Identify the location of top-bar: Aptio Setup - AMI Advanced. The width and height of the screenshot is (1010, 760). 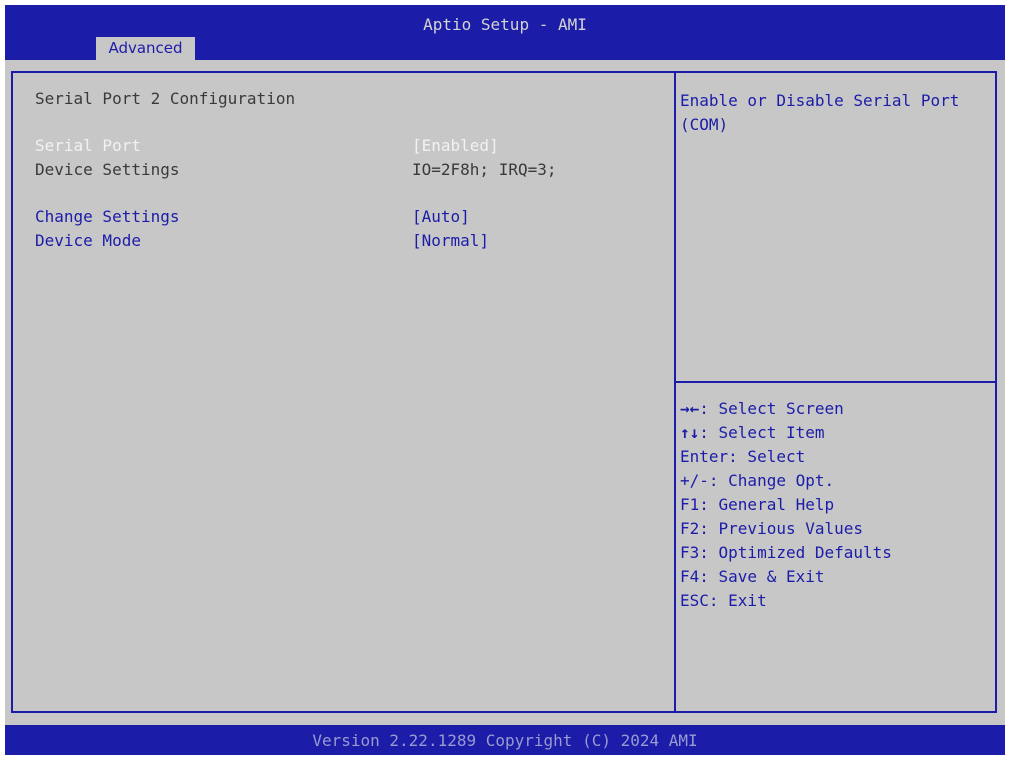
(505, 32).